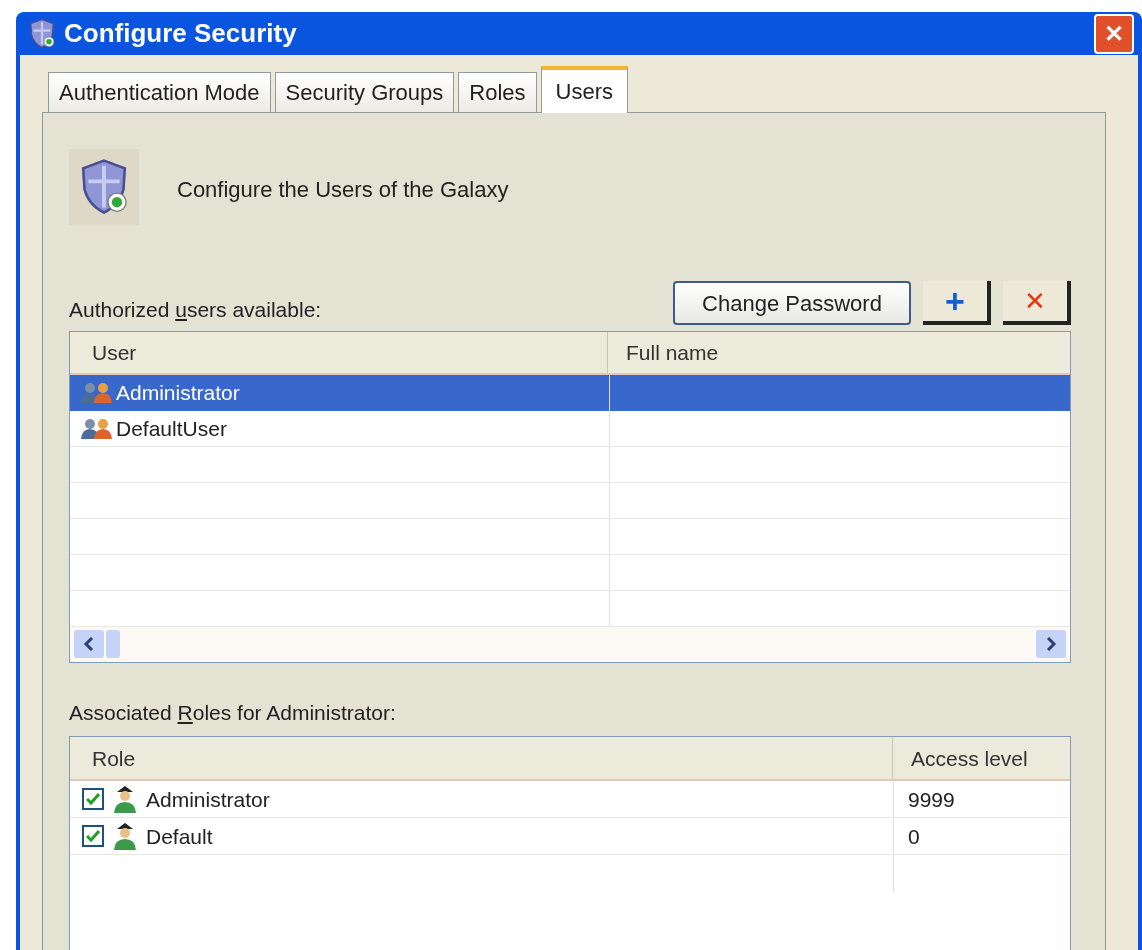  I want to click on close-button: ✕, so click(1114, 33).